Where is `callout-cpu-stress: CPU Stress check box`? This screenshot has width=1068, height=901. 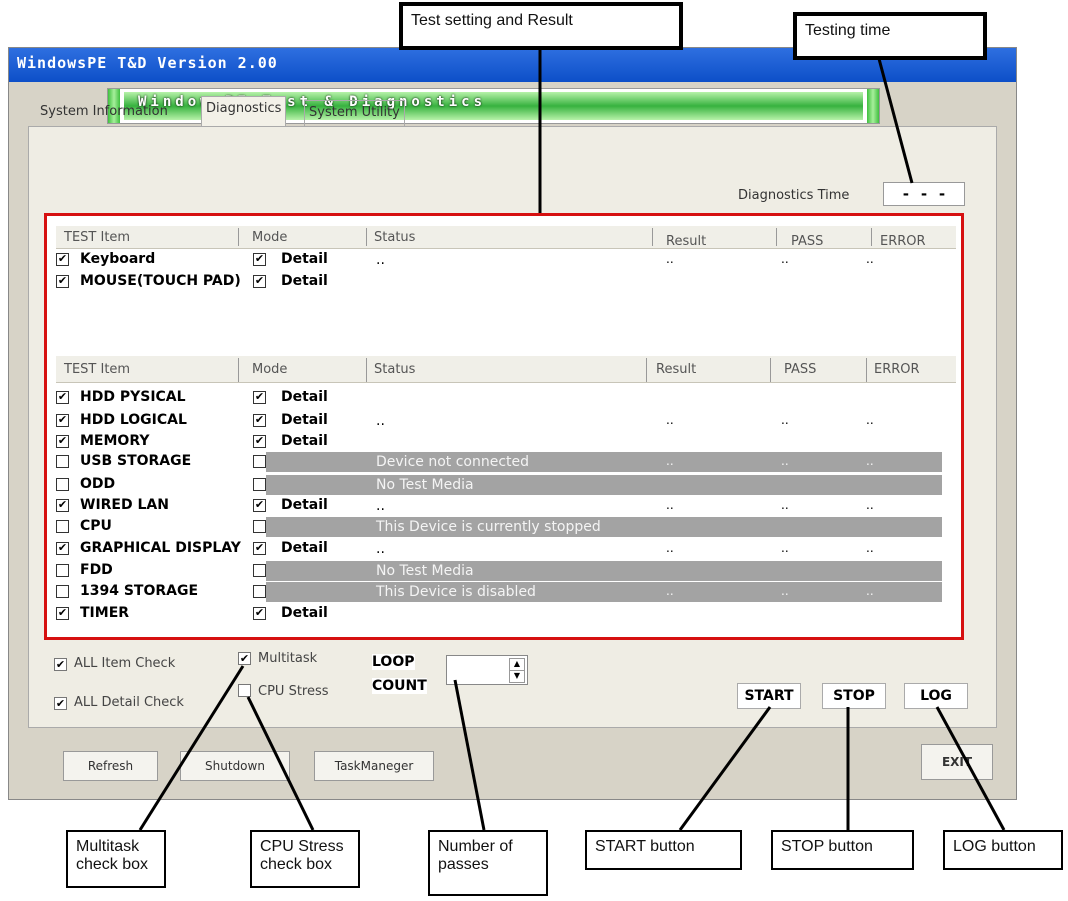
callout-cpu-stress: CPU Stress check box is located at coordinates (305, 859).